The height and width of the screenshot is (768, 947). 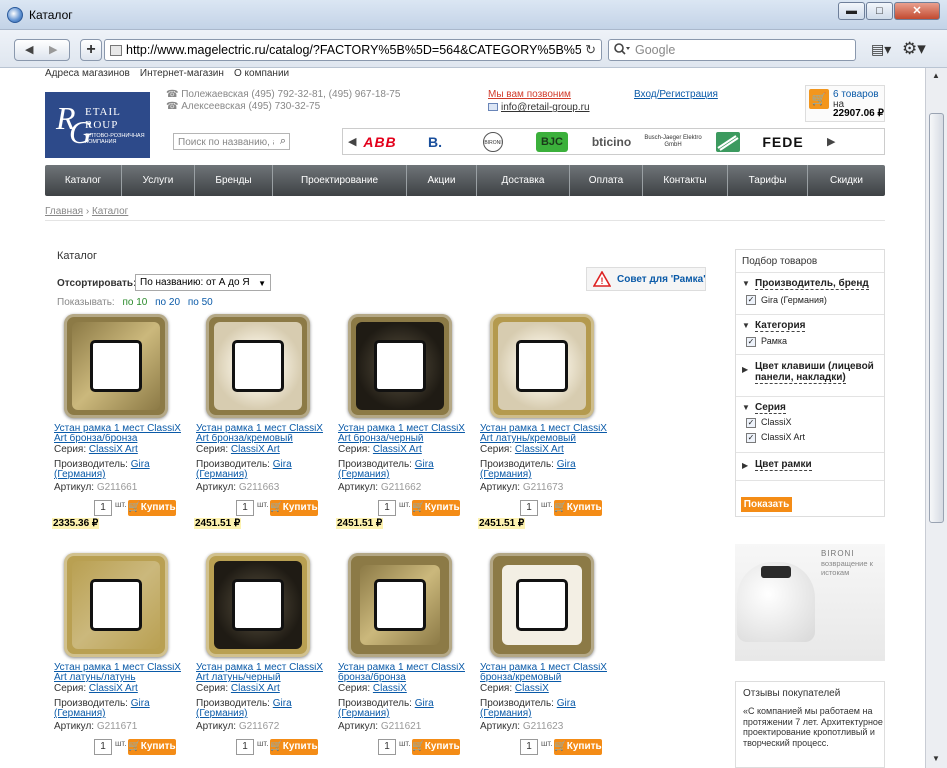 What do you see at coordinates (676, 94) in the screenshot?
I see `login-link: Вход/Регистрация` at bounding box center [676, 94].